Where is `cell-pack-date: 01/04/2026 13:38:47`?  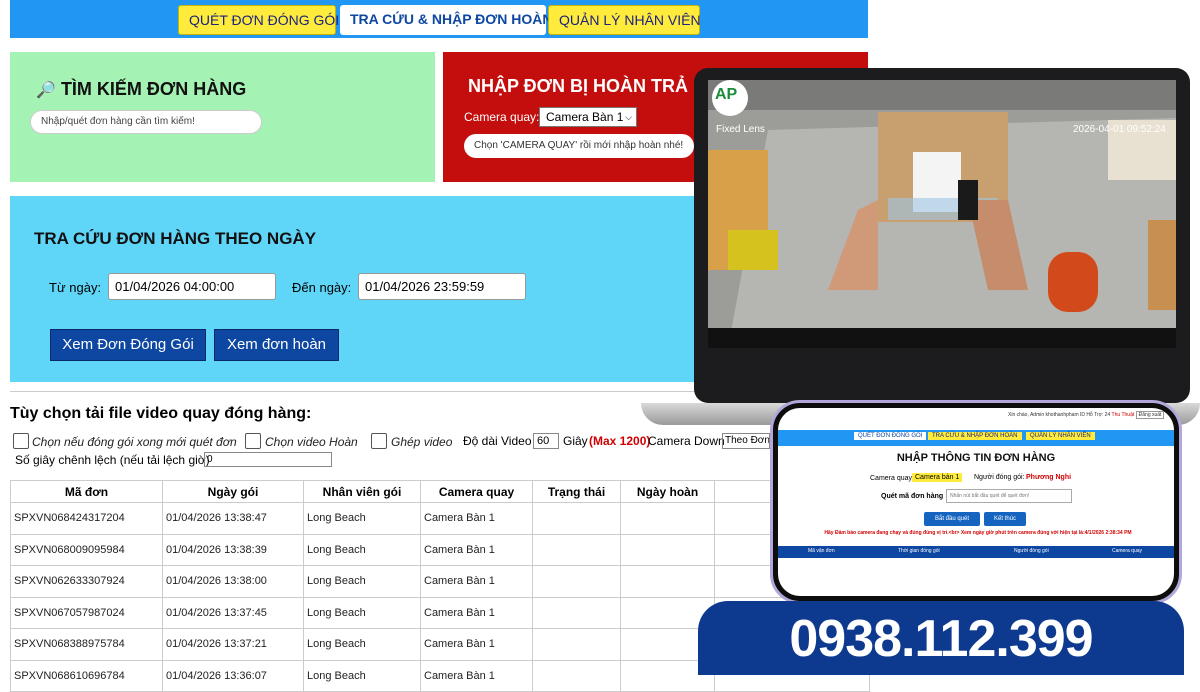 cell-pack-date: 01/04/2026 13:38:47 is located at coordinates (233, 518).